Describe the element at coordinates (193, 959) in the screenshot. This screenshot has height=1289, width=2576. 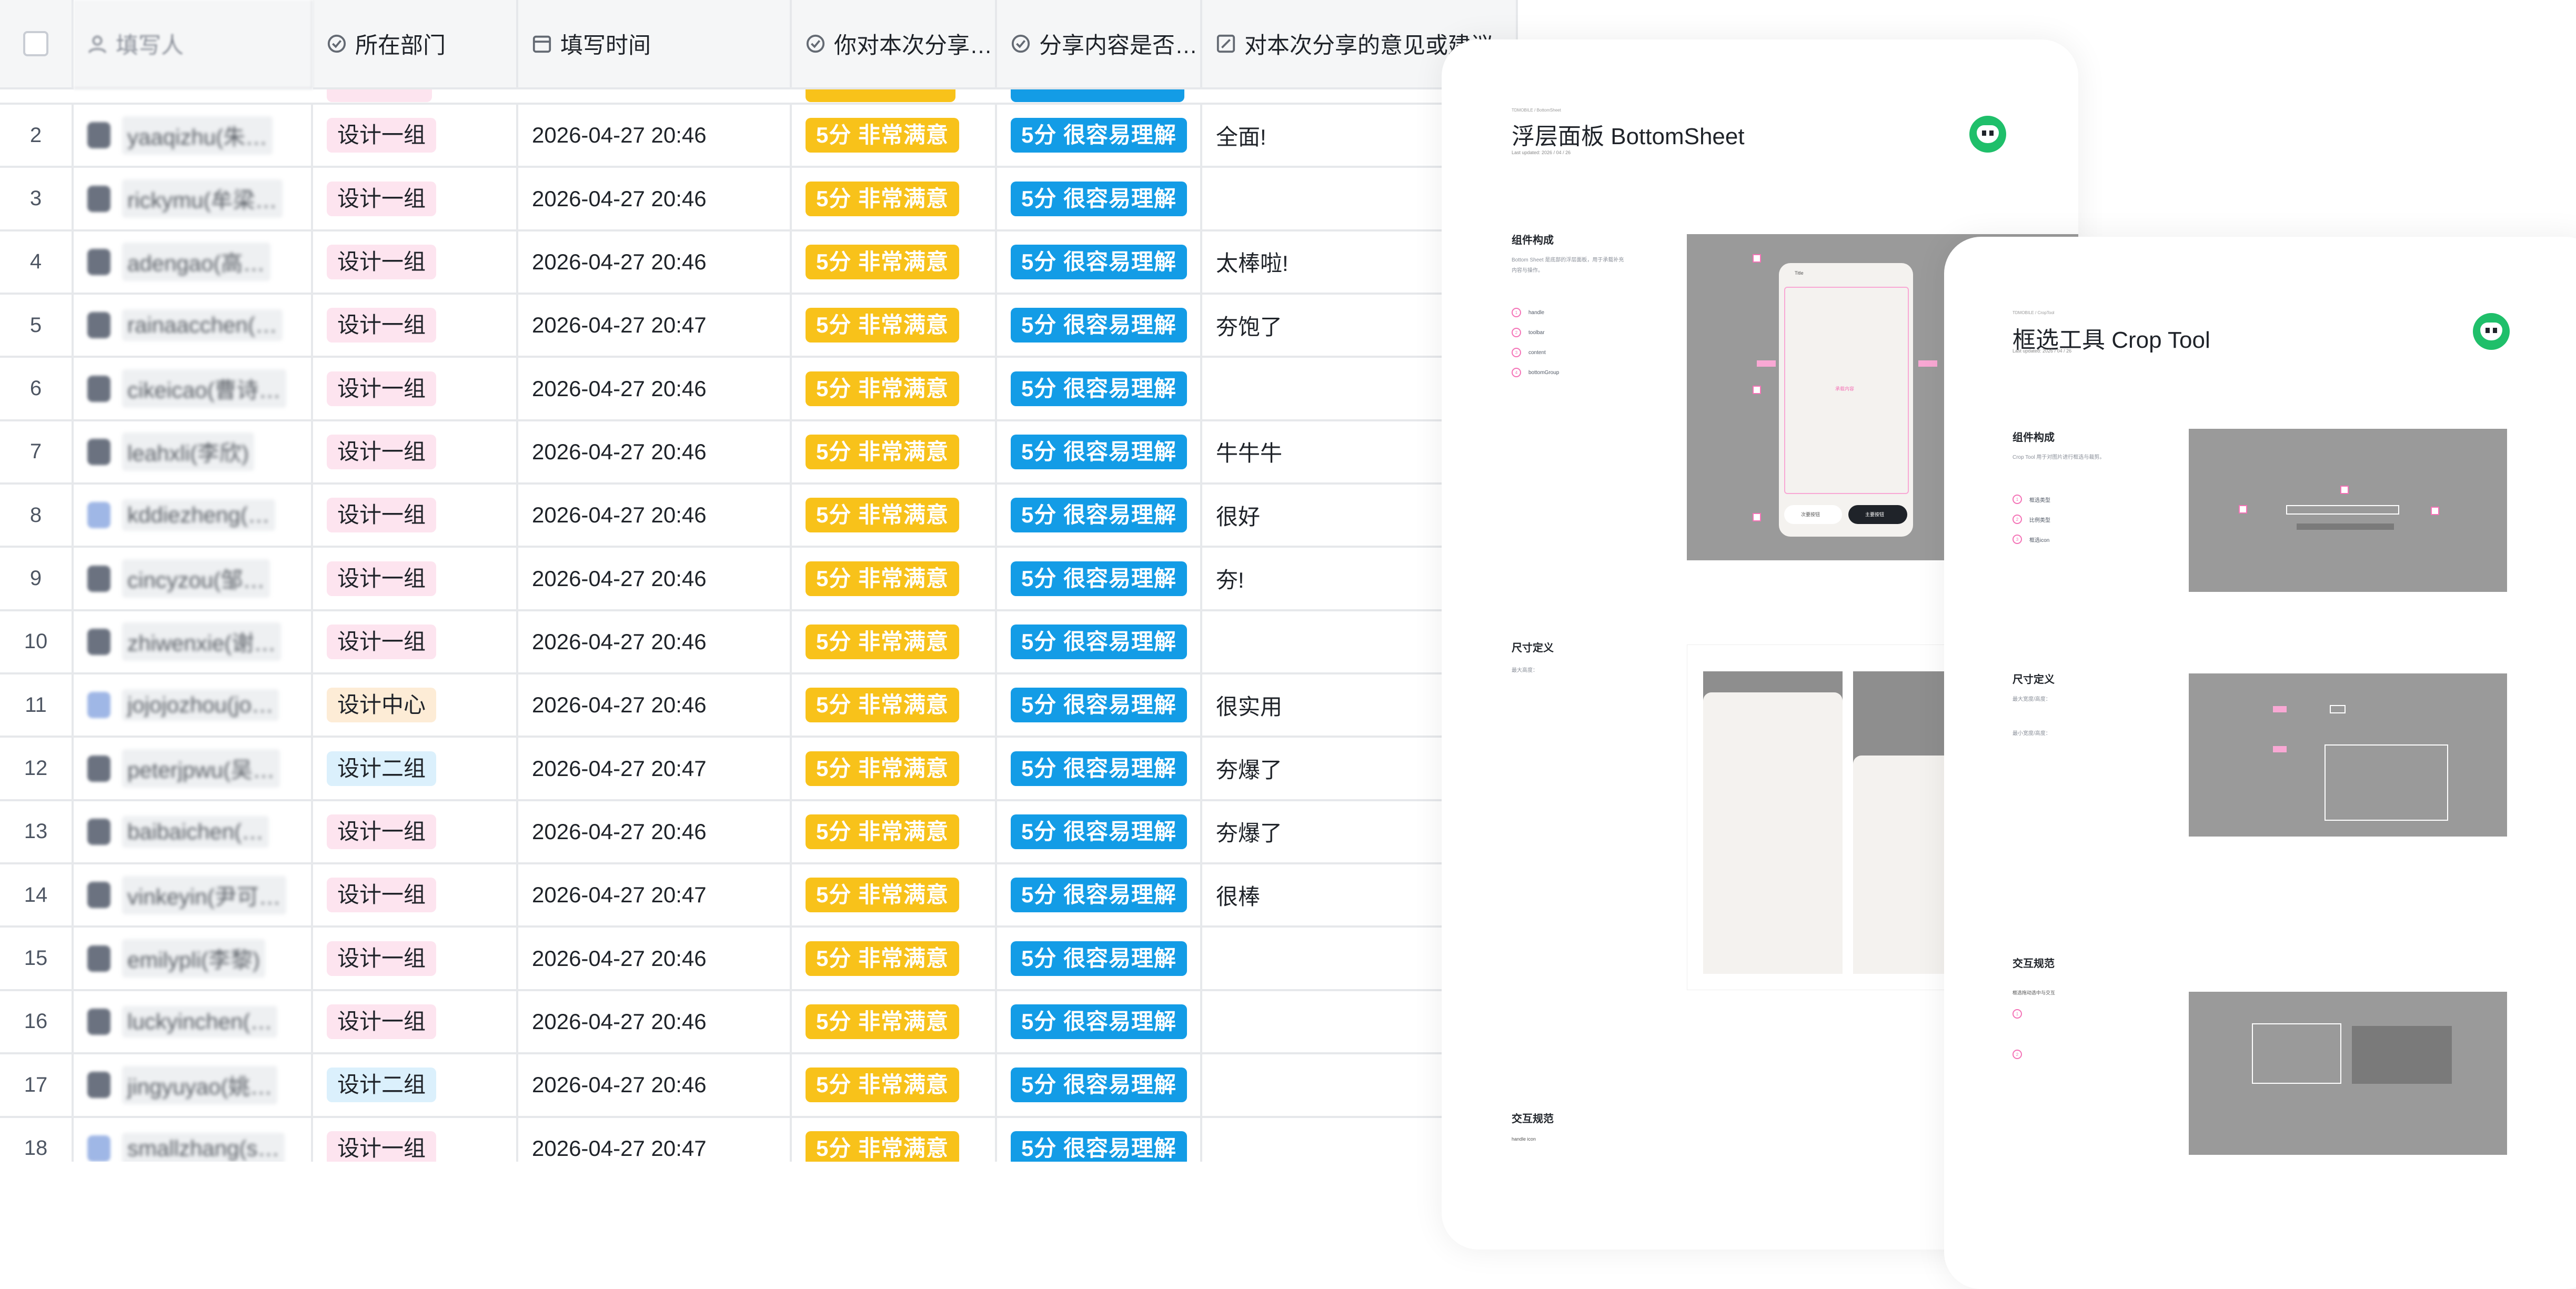
I see `cell-filler: emilypli(李黎)` at that location.